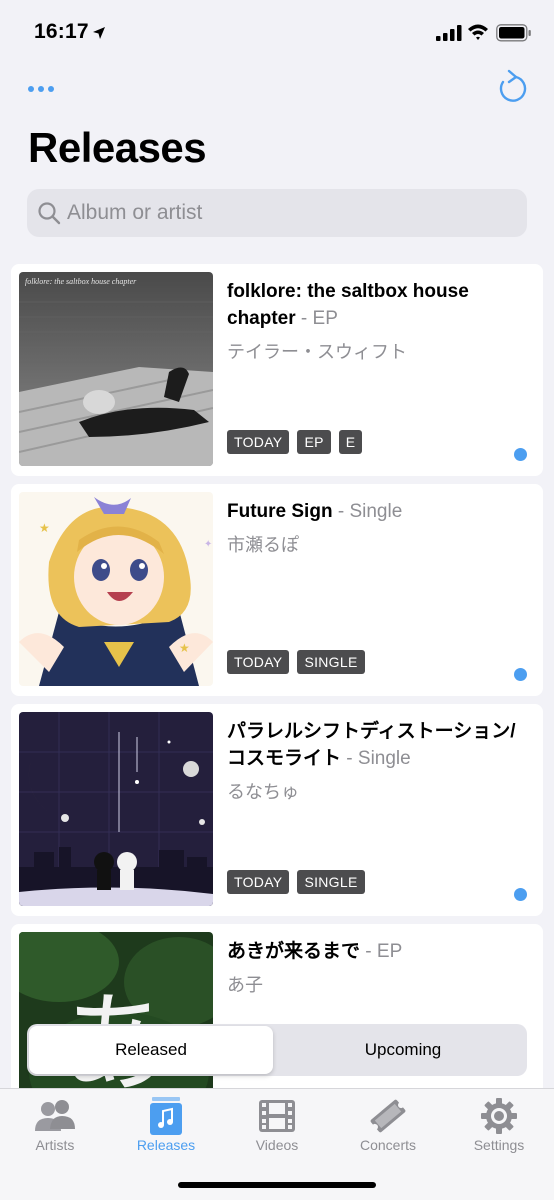 This screenshot has width=554, height=1200. Describe the element at coordinates (166, 1116) in the screenshot. I see `music-note-icon` at that location.